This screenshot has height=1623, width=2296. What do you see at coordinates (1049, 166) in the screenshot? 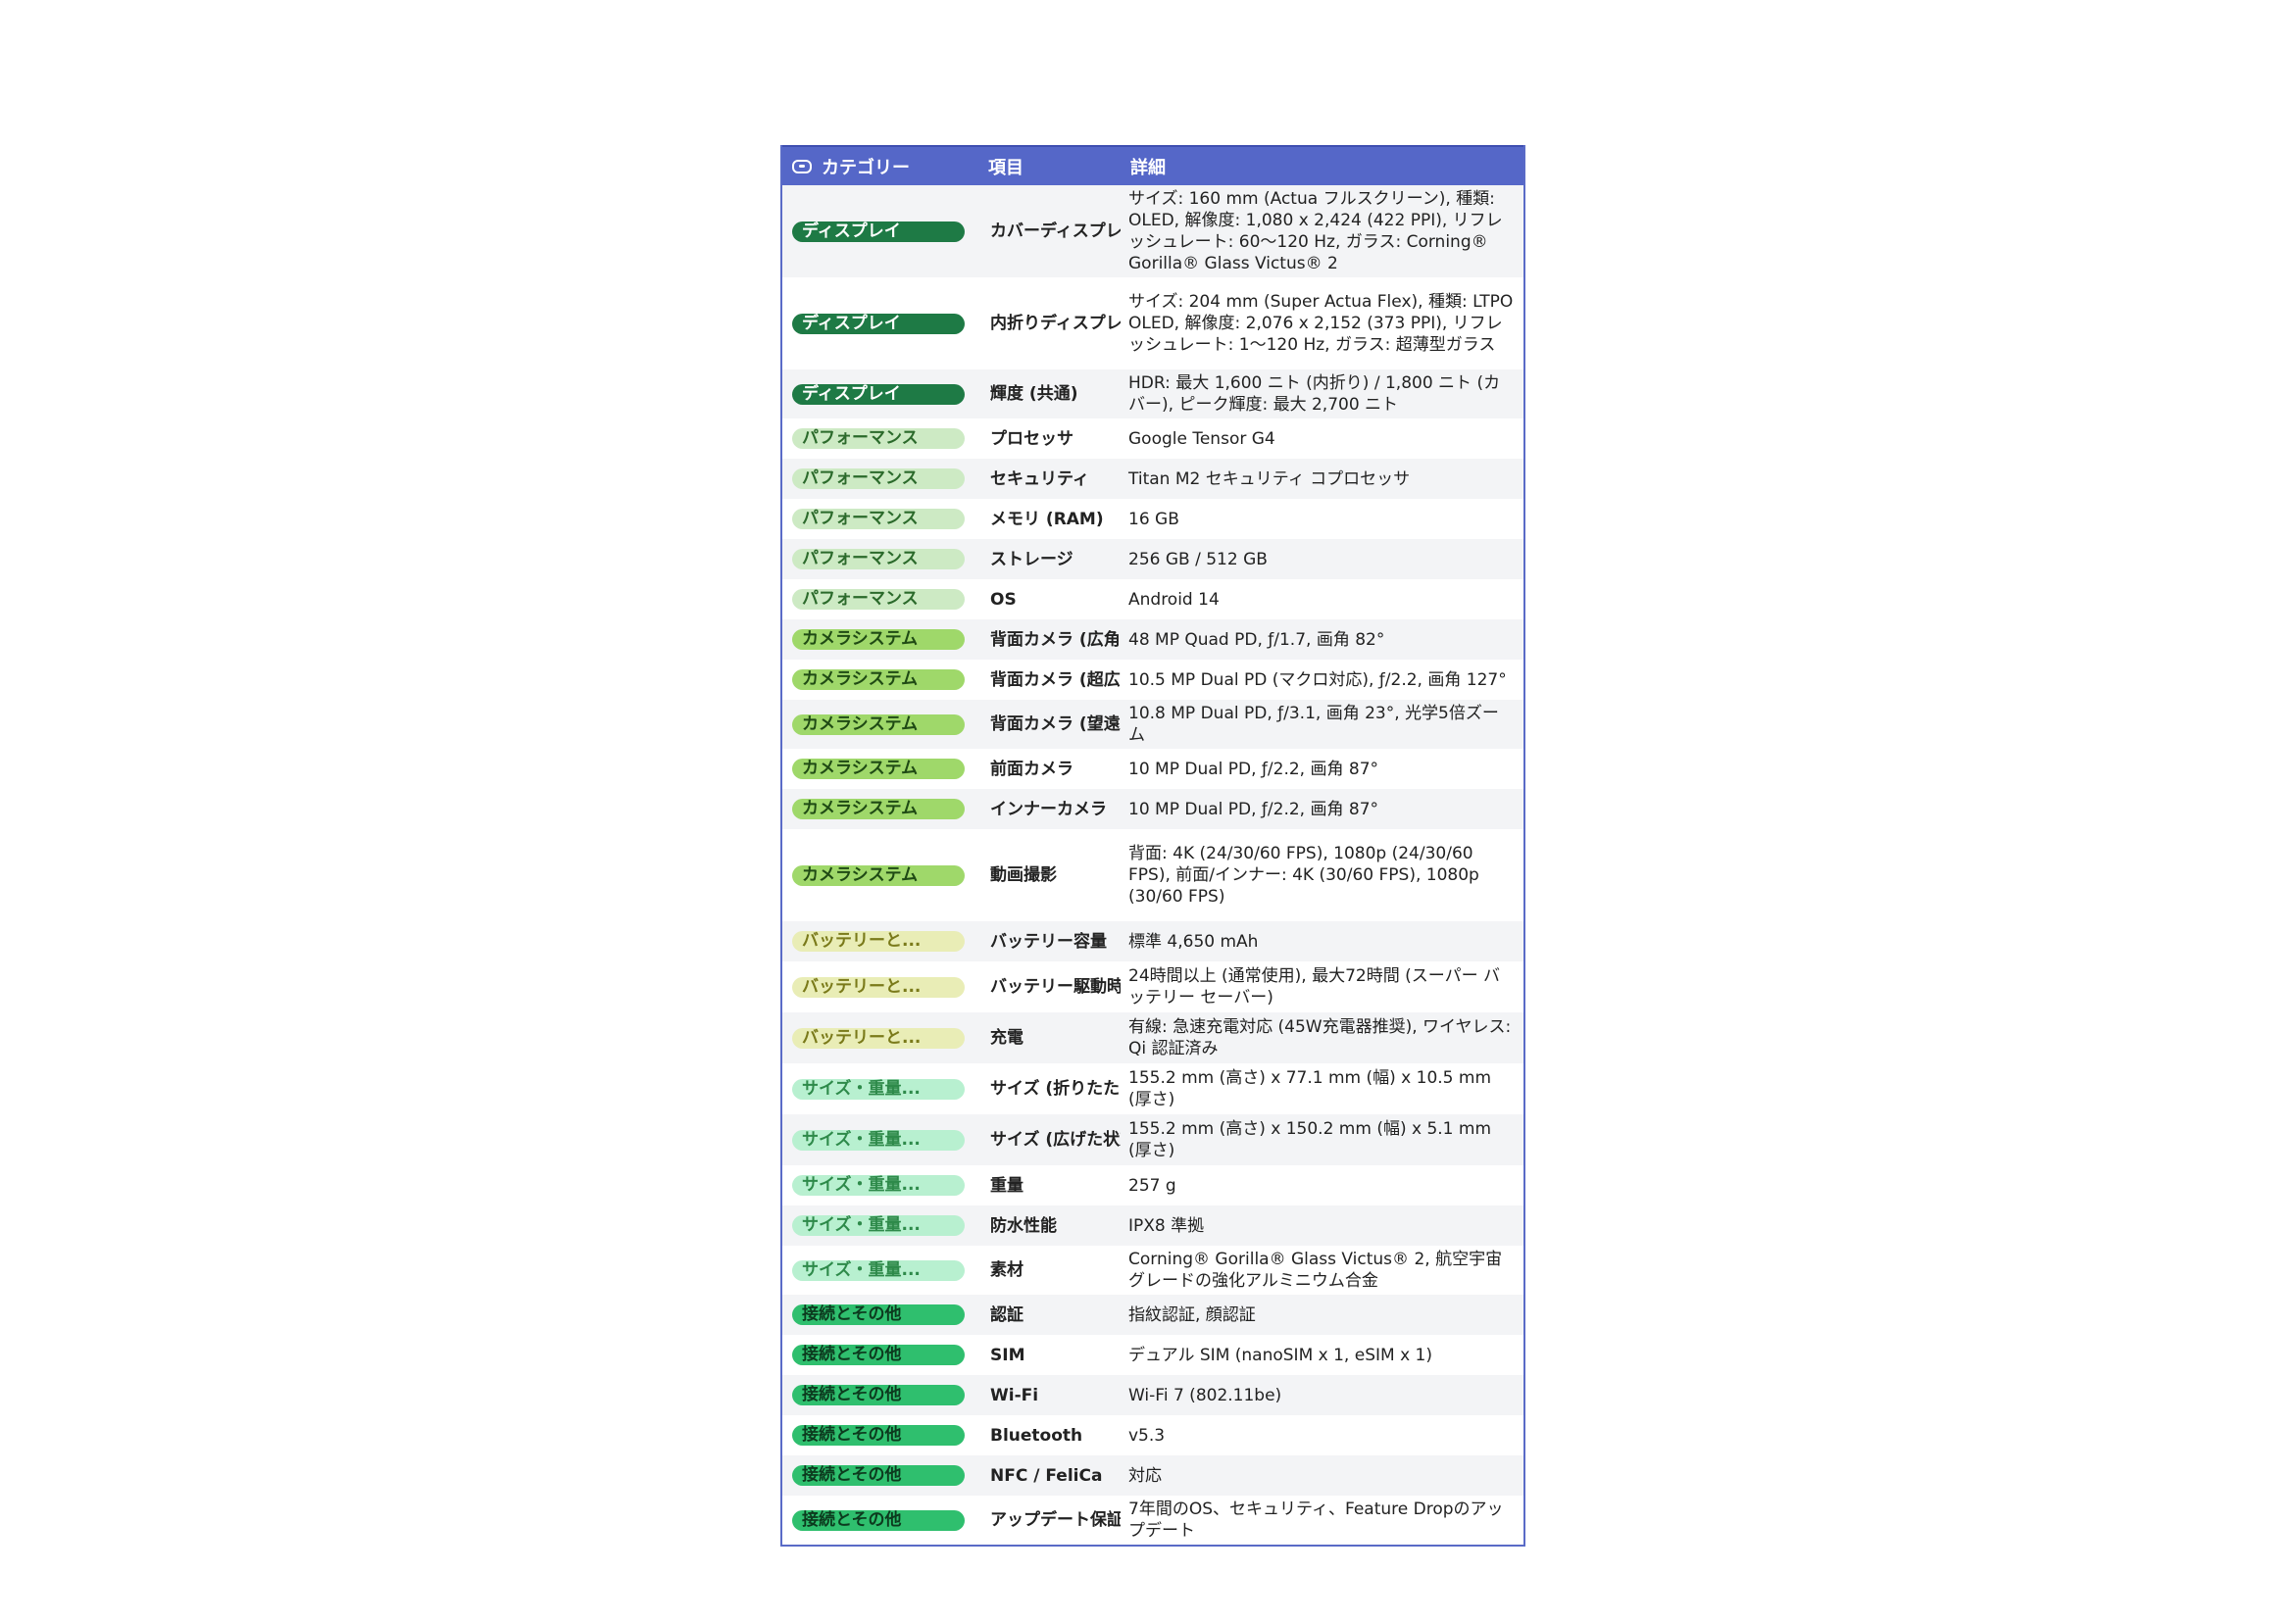
I see `header-item: 項目` at bounding box center [1049, 166].